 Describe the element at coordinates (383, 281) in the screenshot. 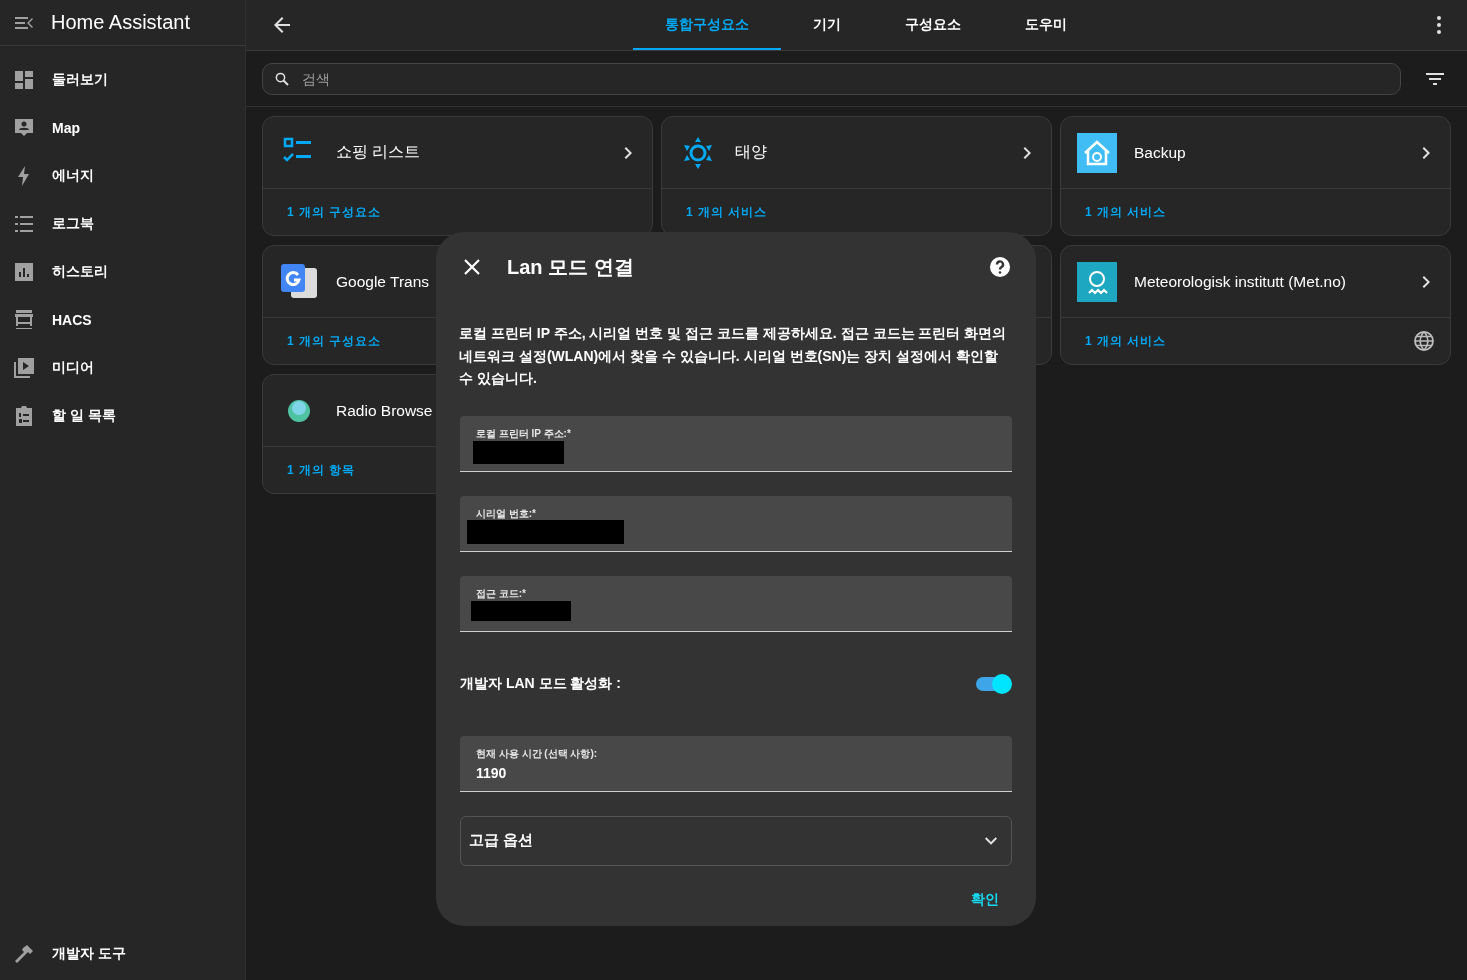

I see `integration-title: Google Trans` at that location.